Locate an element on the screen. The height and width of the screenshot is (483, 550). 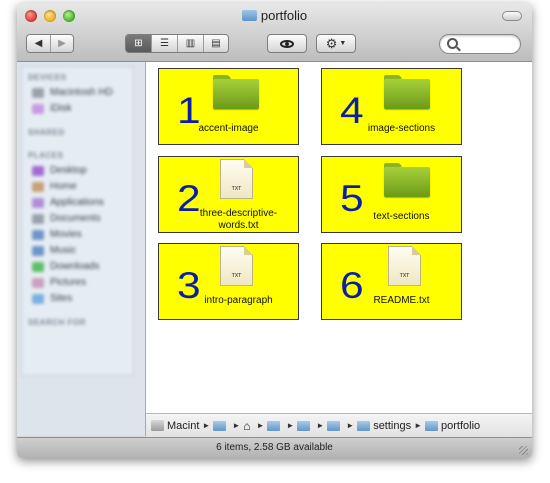
path-segment-settings: settings is located at coordinates (392, 426).